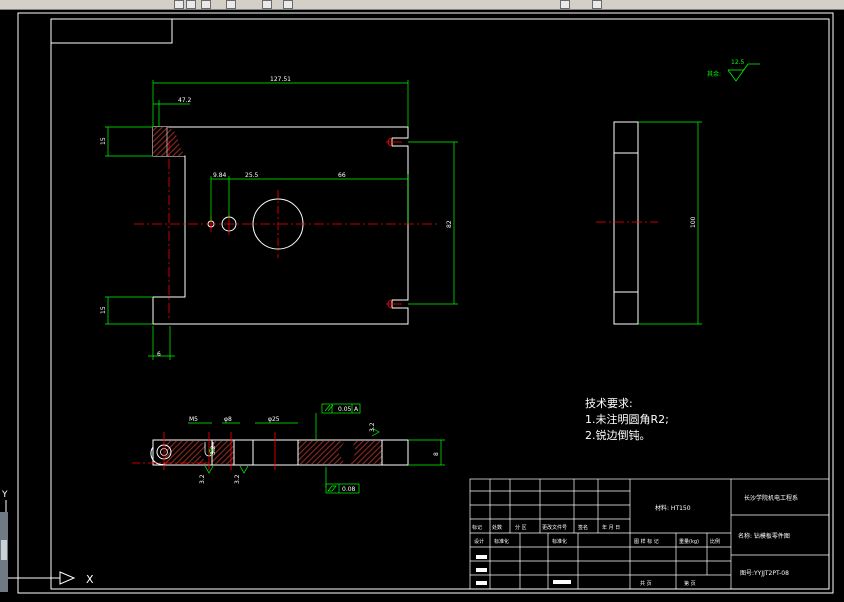  I want to click on col-sign: 签名, so click(583, 527).